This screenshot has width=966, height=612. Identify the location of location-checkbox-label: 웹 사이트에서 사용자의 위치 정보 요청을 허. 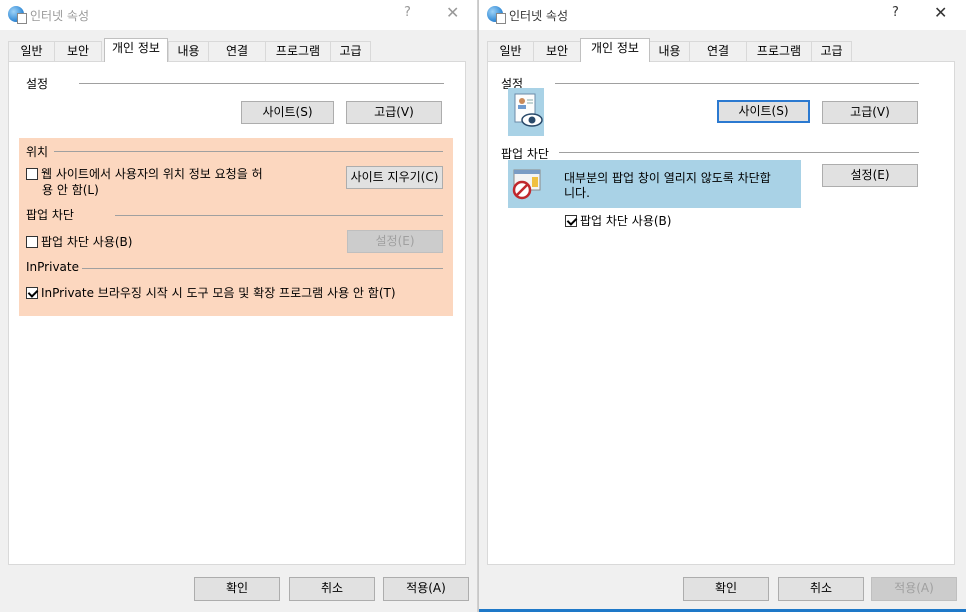
(152, 174).